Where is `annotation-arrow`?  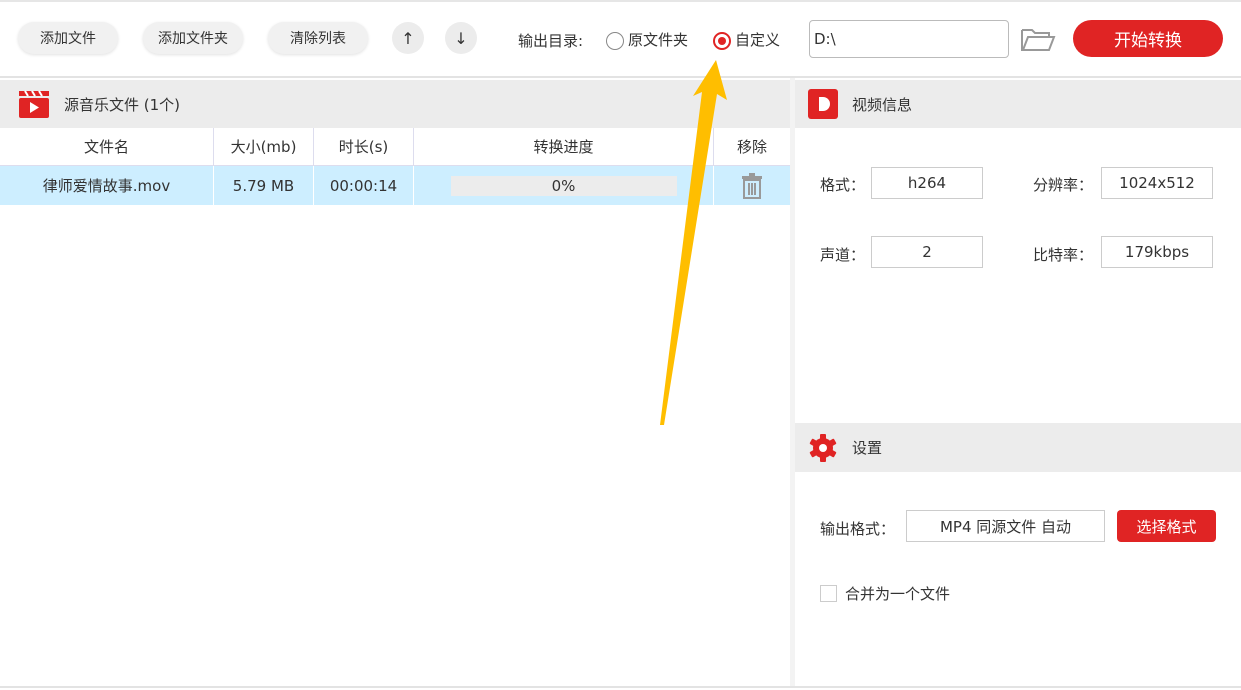 annotation-arrow is located at coordinates (693, 242).